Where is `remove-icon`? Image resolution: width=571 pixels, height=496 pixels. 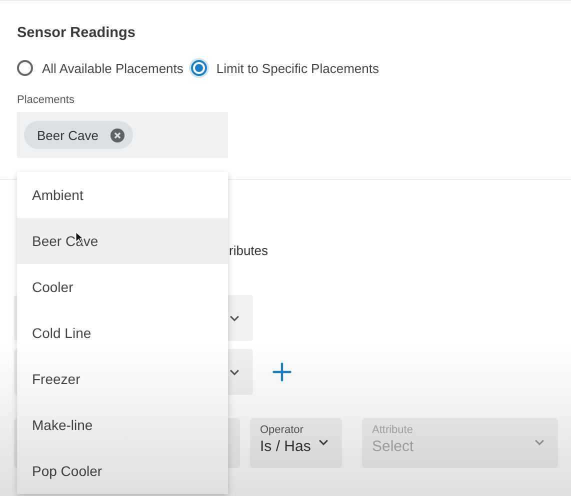
remove-icon is located at coordinates (118, 135).